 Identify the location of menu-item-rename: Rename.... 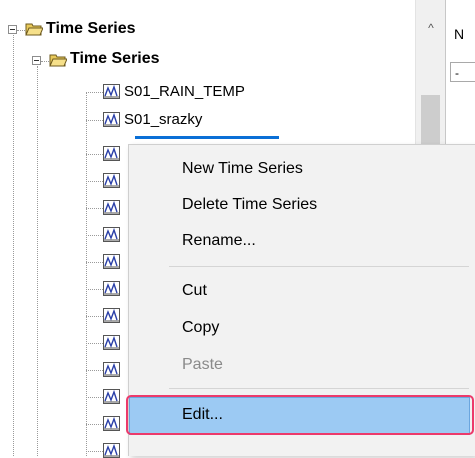
(302, 241).